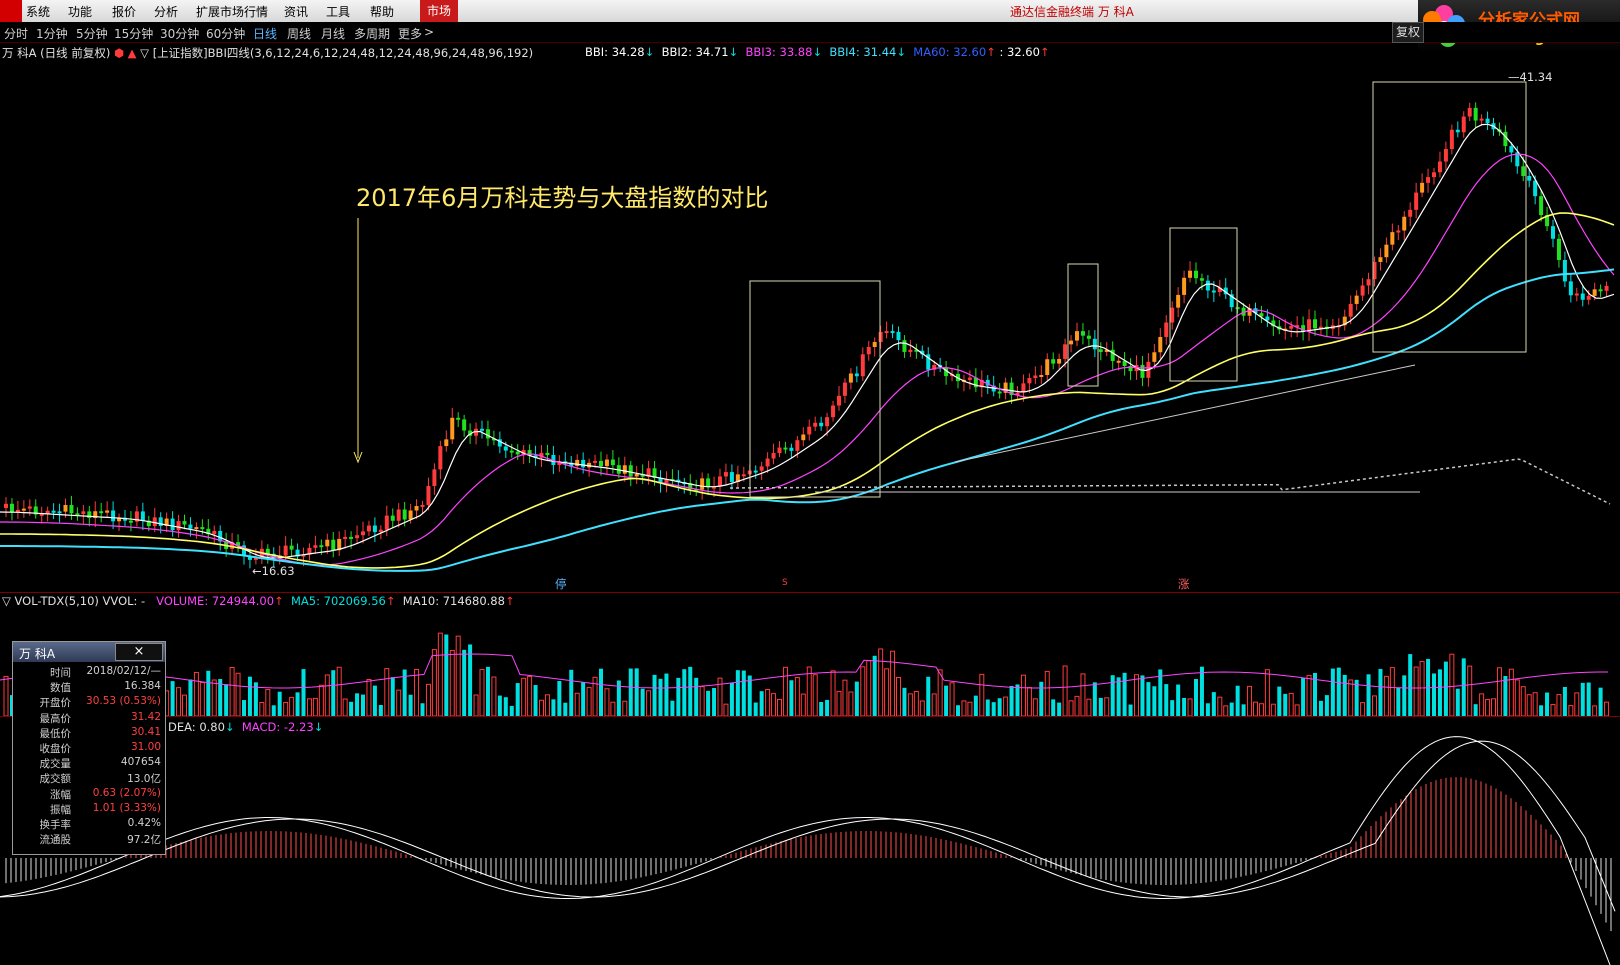  I want to click on popup-row: 最高价 31.42, so click(89, 718).